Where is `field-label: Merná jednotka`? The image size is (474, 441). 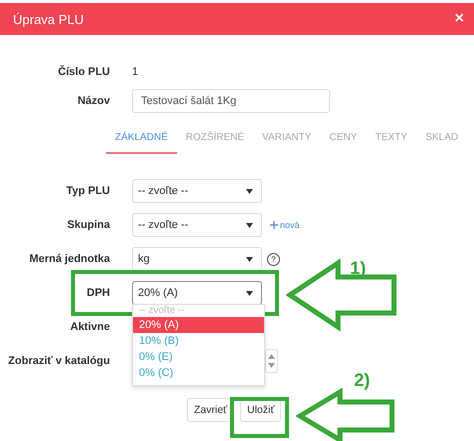
field-label: Merná jednotka is located at coordinates (69, 259).